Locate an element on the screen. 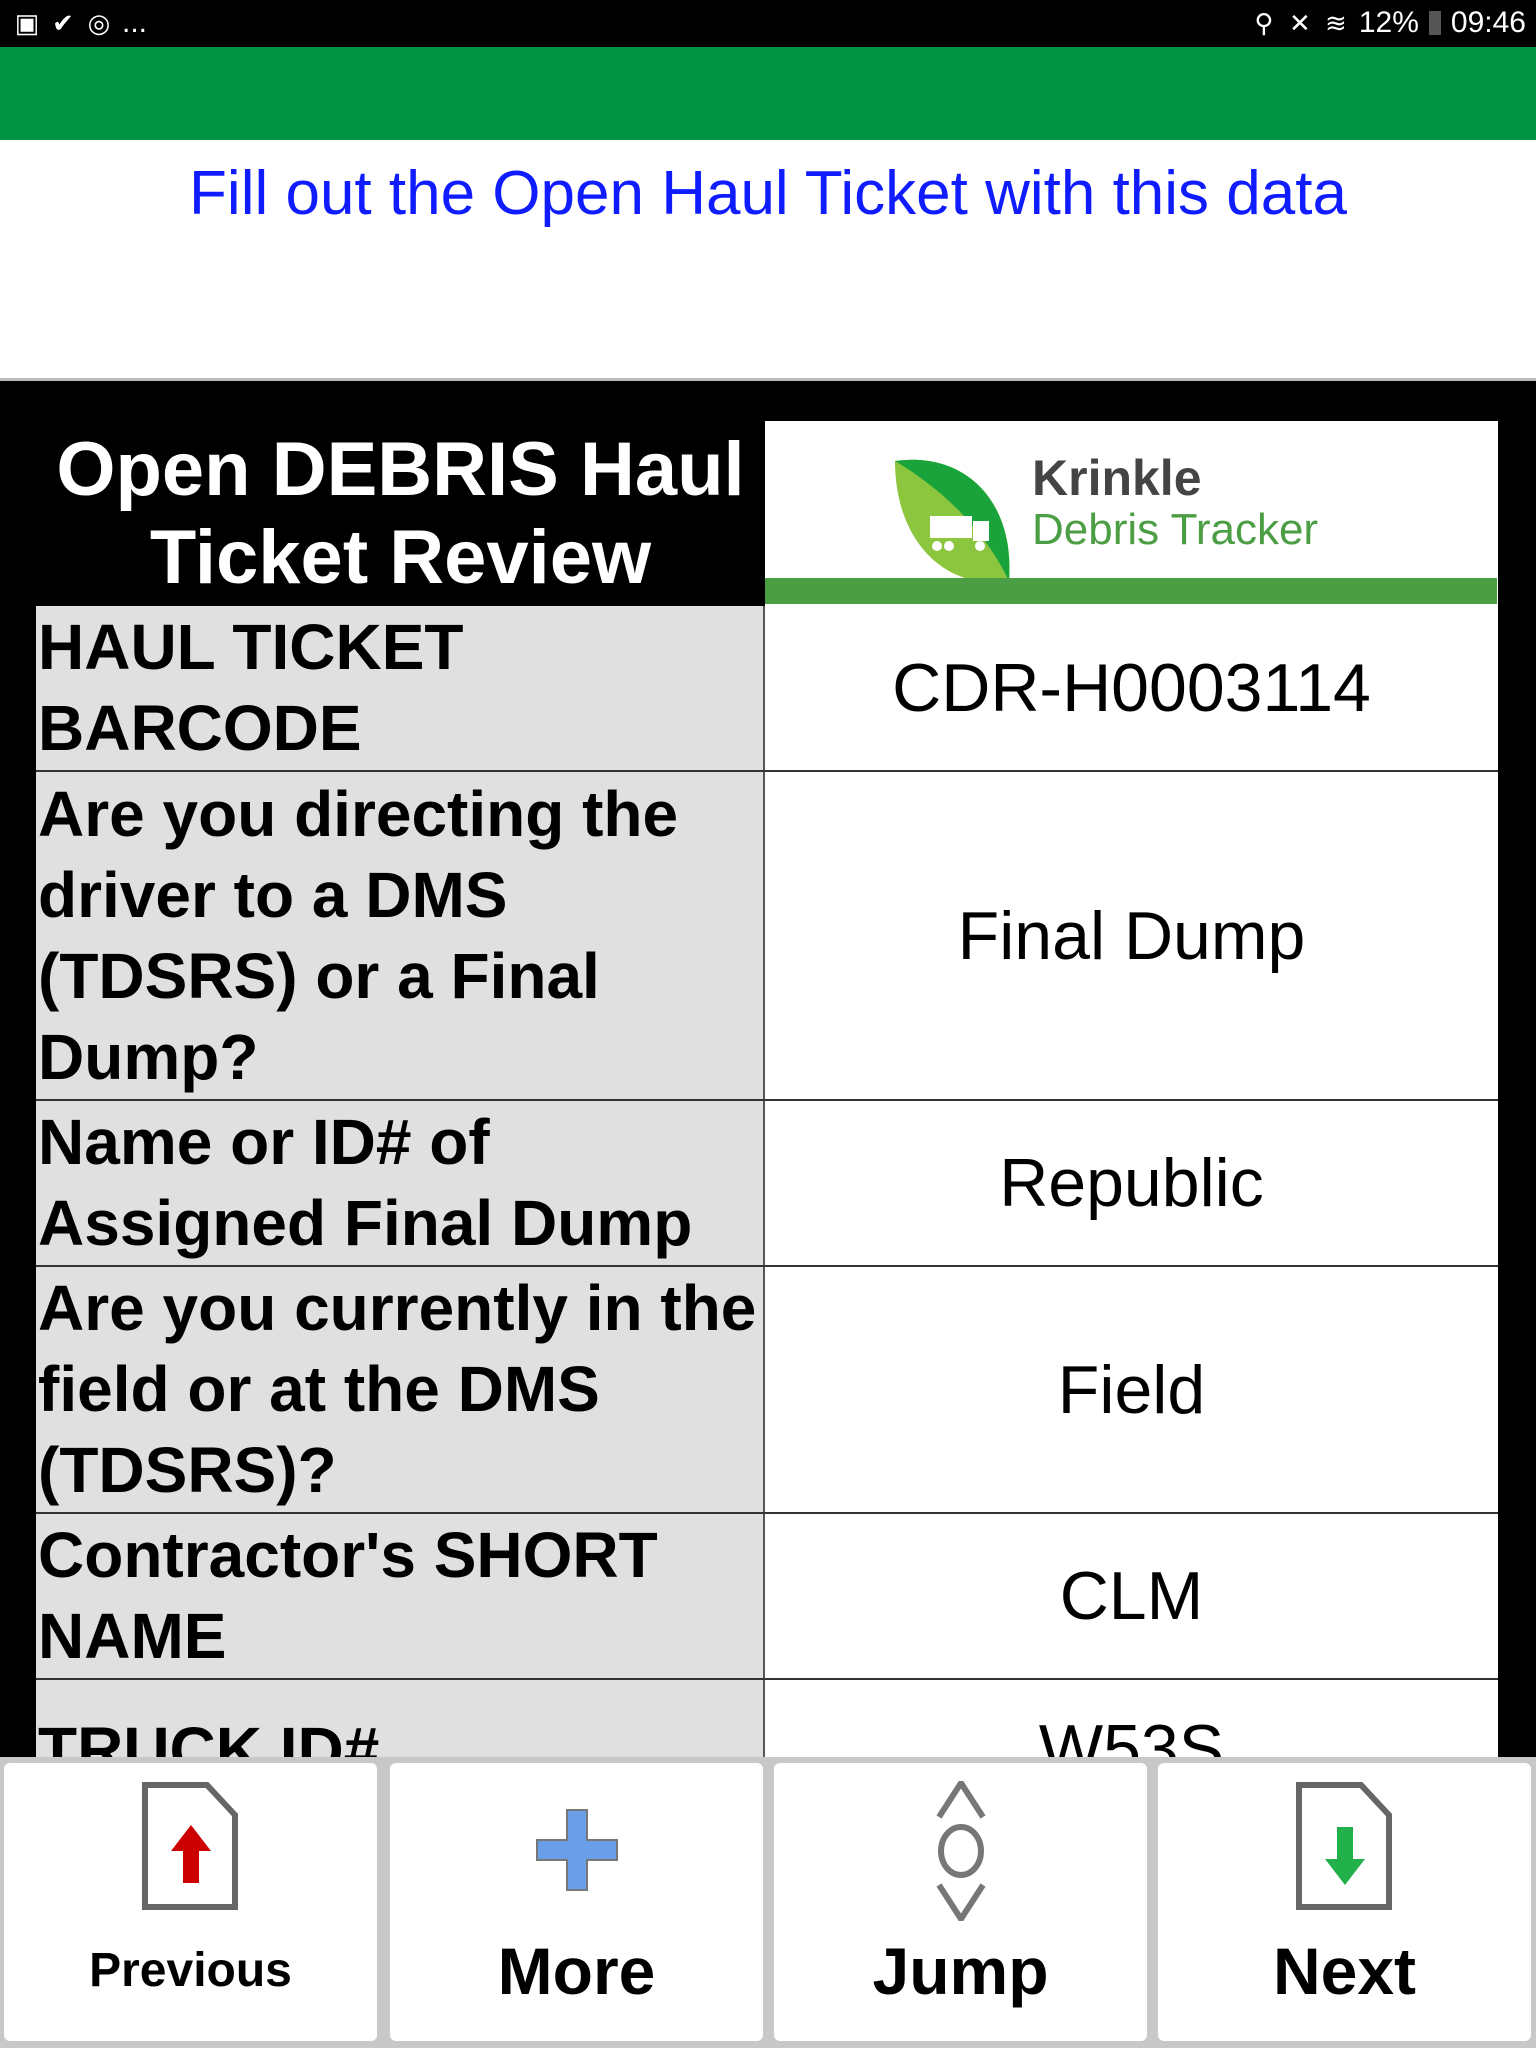 The height and width of the screenshot is (2048, 1536). battery-icon is located at coordinates (1434, 23).